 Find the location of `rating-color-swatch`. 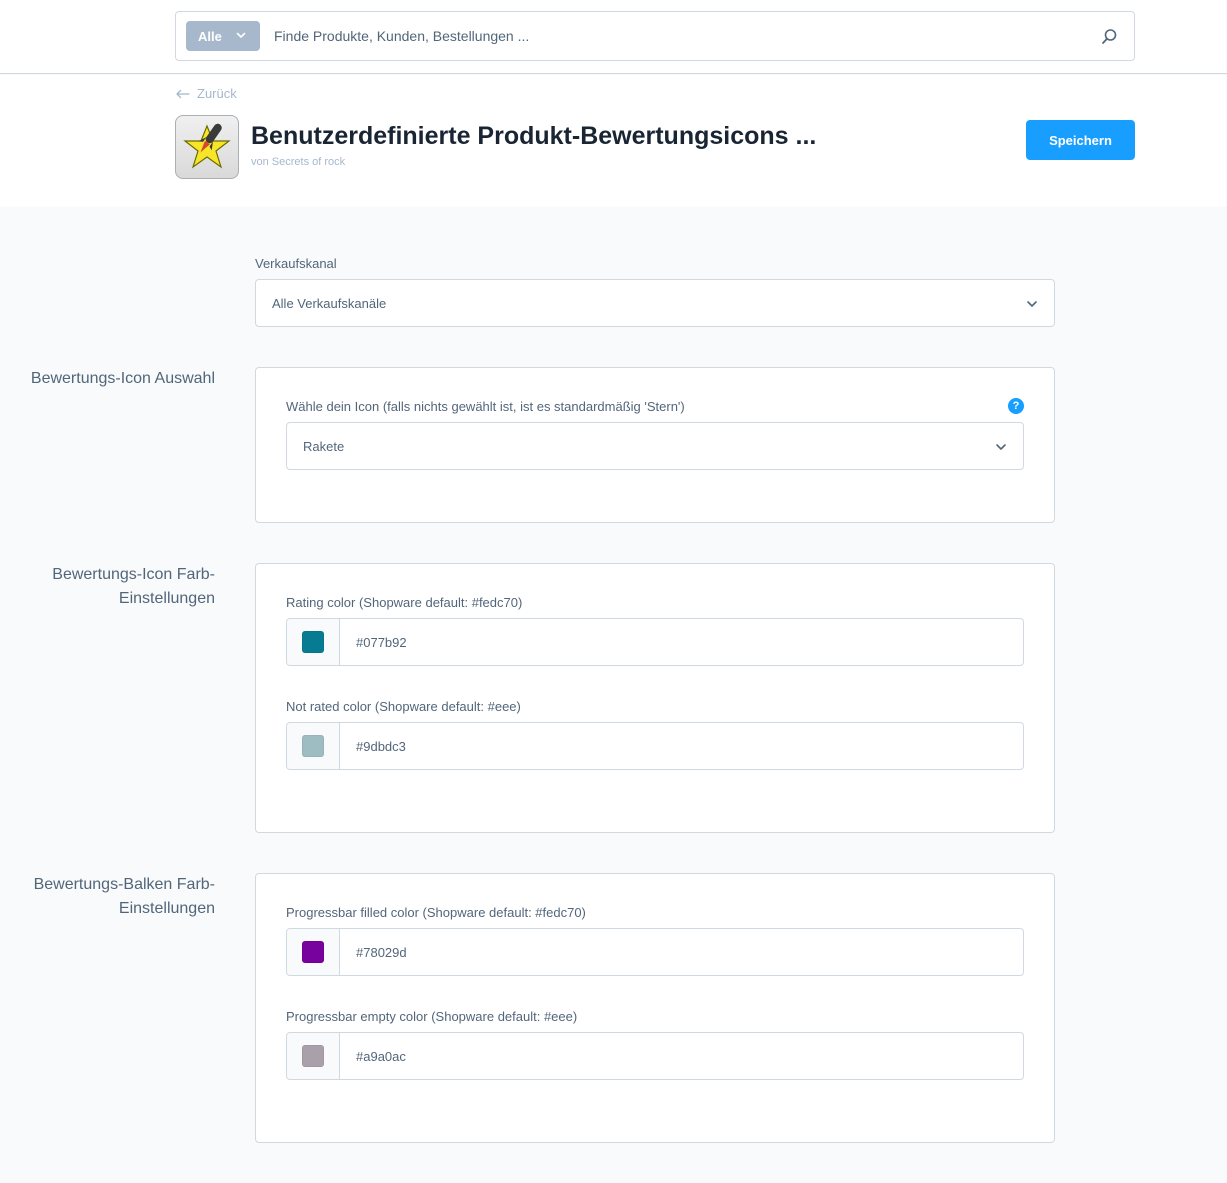

rating-color-swatch is located at coordinates (313, 642).